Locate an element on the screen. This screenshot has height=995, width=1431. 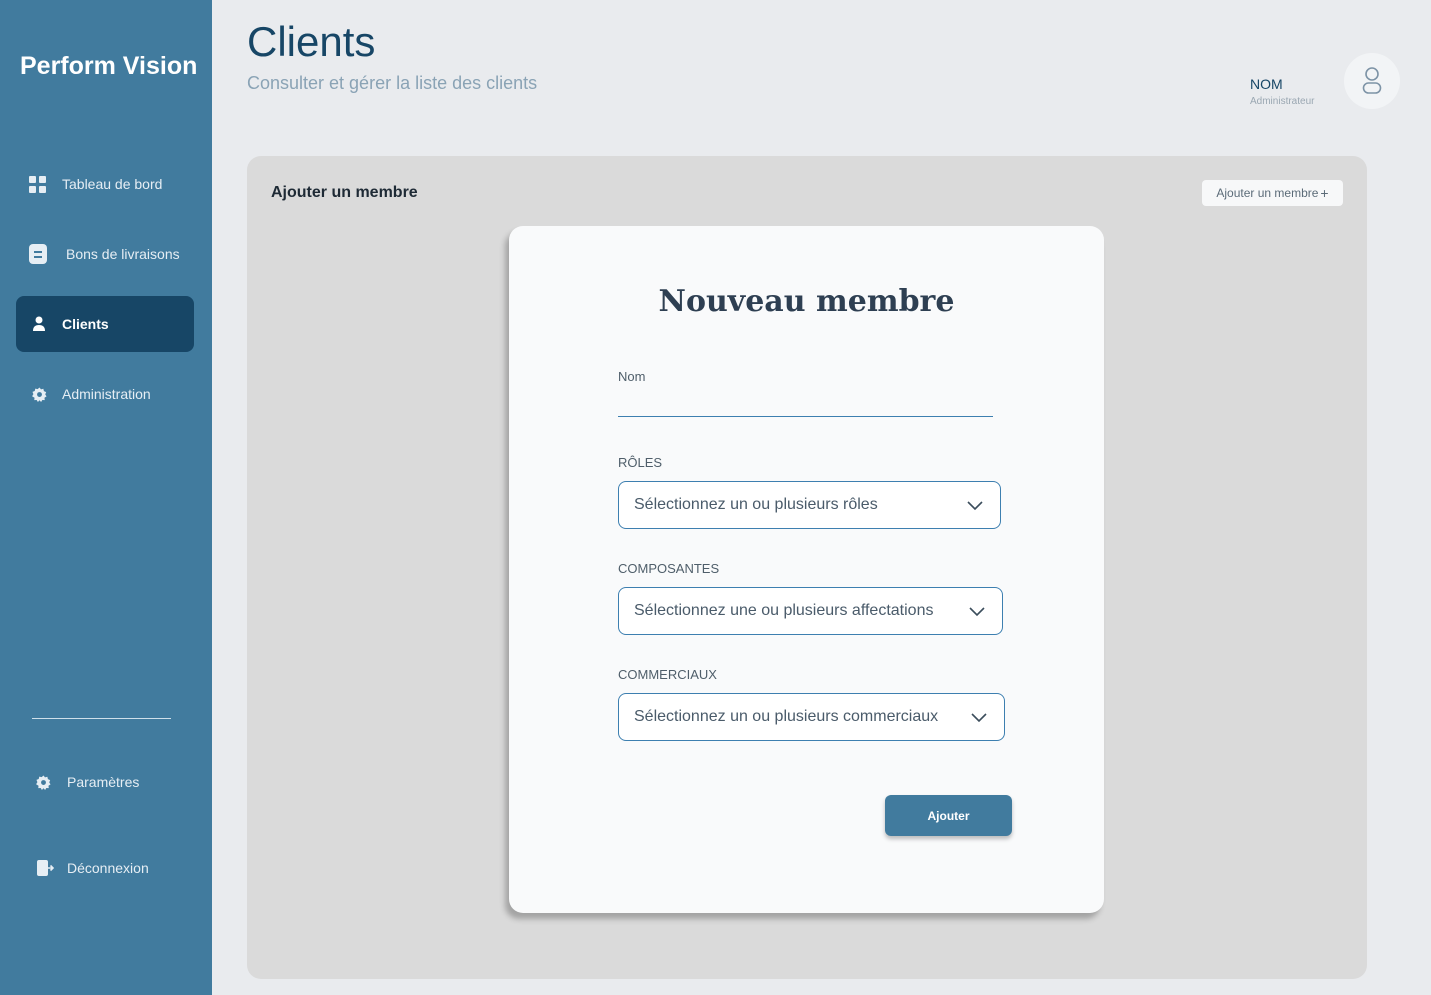
dashboard-icon is located at coordinates (37, 184).